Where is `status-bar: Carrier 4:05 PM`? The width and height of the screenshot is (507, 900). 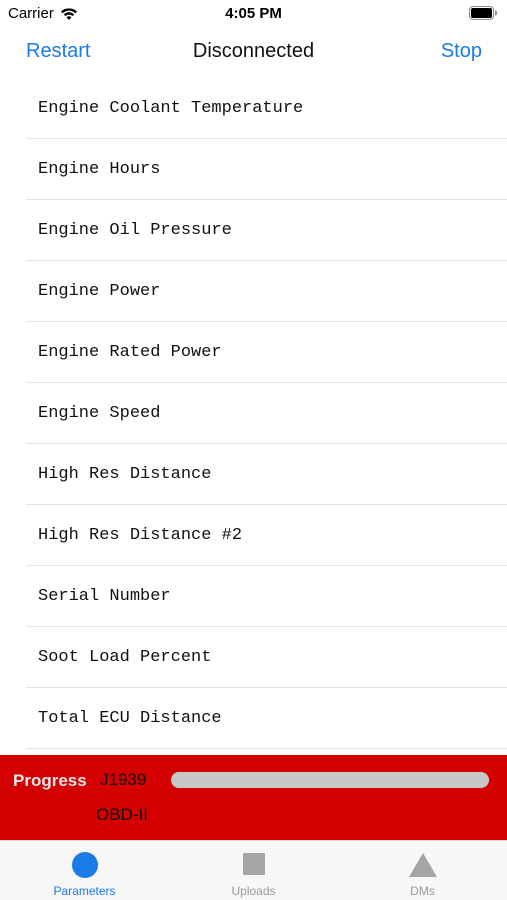 status-bar: Carrier 4:05 PM is located at coordinates (253, 14).